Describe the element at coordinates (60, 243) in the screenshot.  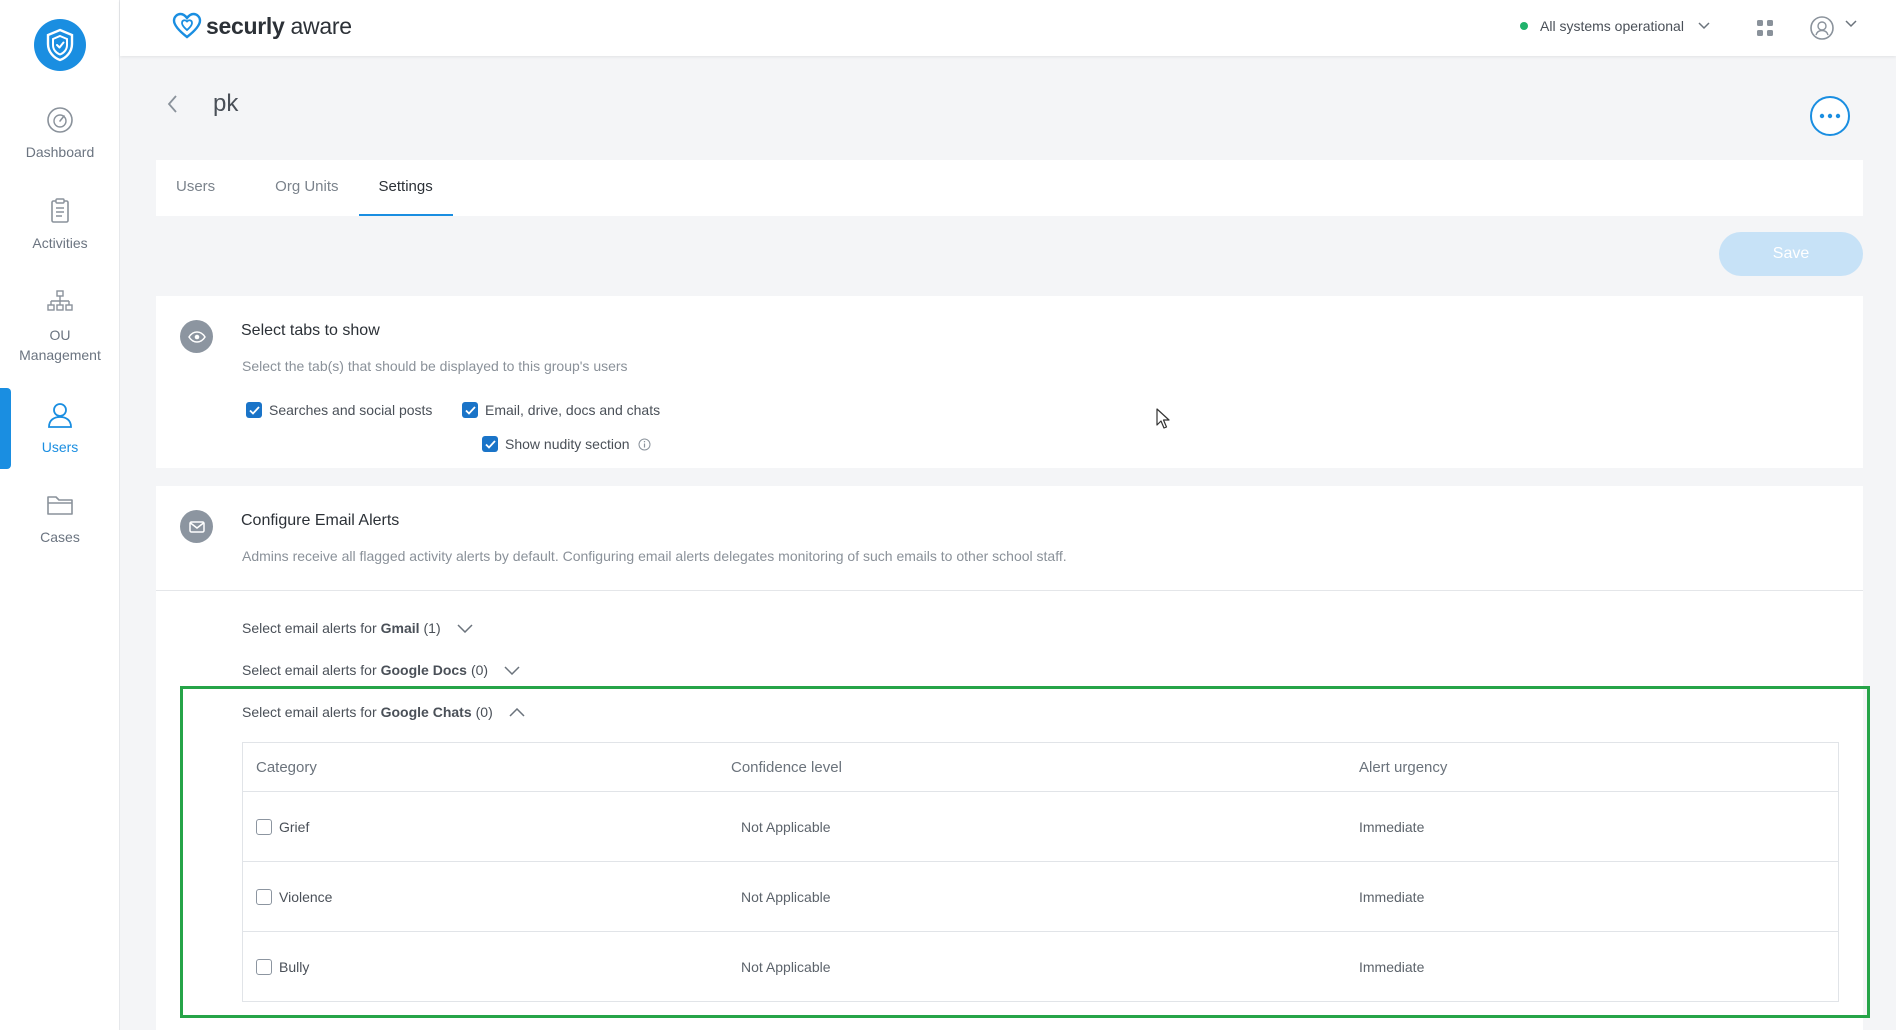
I see `sidebar-item-label: Activities` at that location.